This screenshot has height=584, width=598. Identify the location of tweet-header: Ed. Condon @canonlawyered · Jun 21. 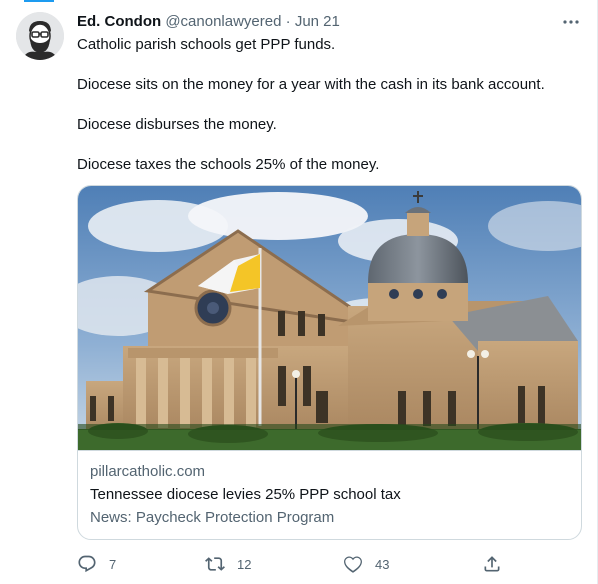
(208, 22).